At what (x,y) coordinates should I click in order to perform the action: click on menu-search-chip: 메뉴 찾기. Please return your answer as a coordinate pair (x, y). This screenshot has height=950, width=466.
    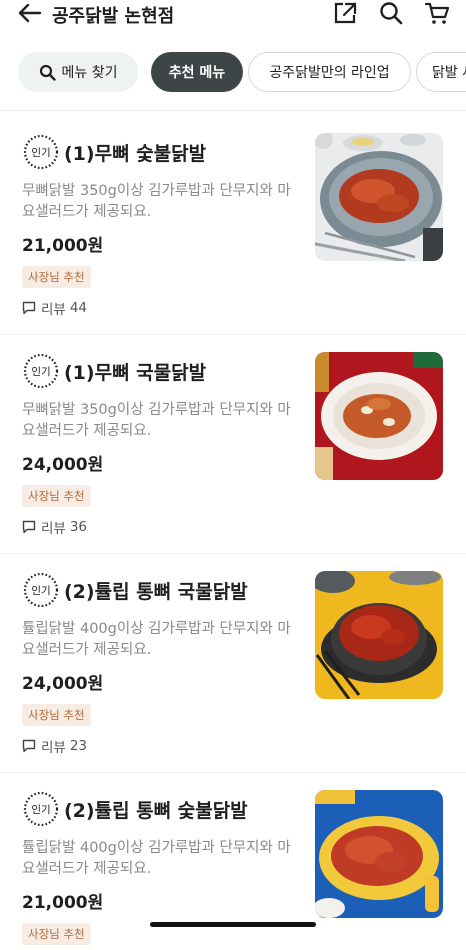
    Looking at the image, I should click on (78, 72).